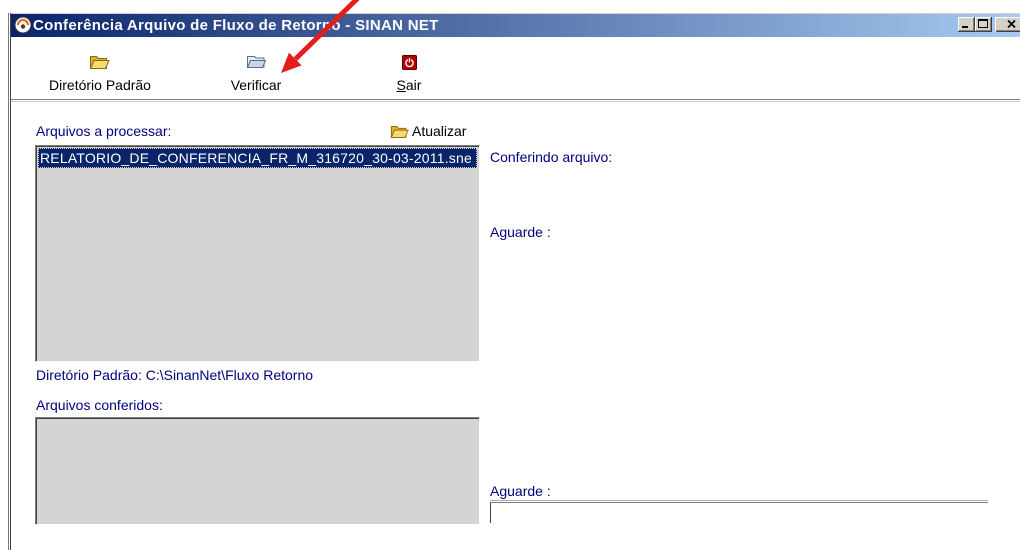  Describe the element at coordinates (100, 62) in the screenshot. I see `folder-open-icon` at that location.